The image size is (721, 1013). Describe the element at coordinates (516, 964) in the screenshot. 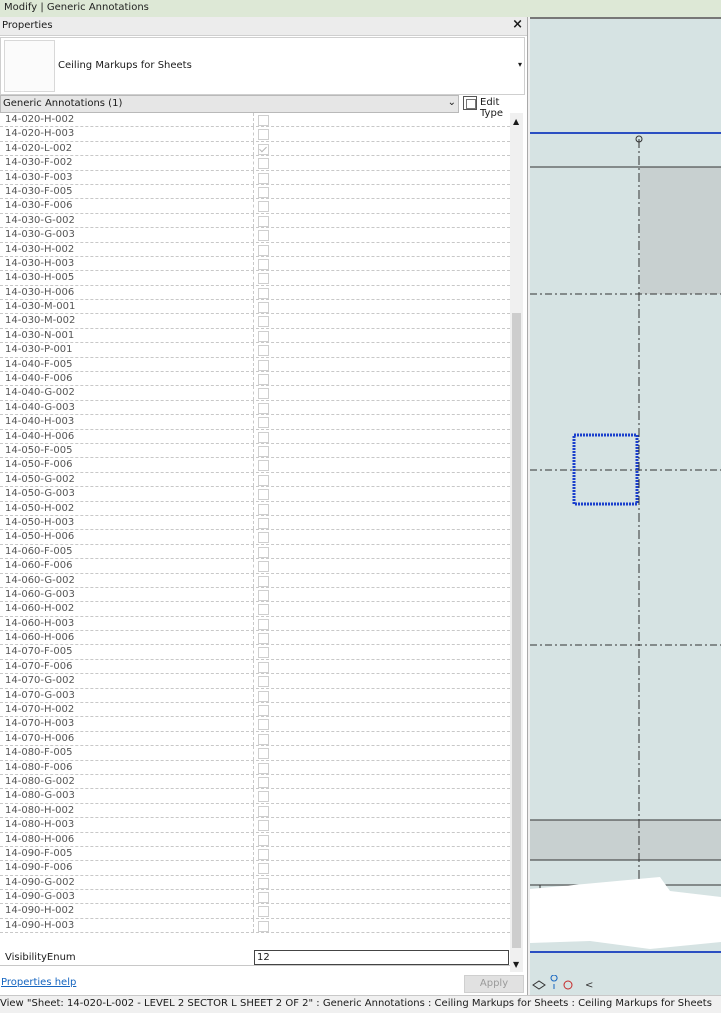

I see `scroll-down-icon: ▼` at that location.